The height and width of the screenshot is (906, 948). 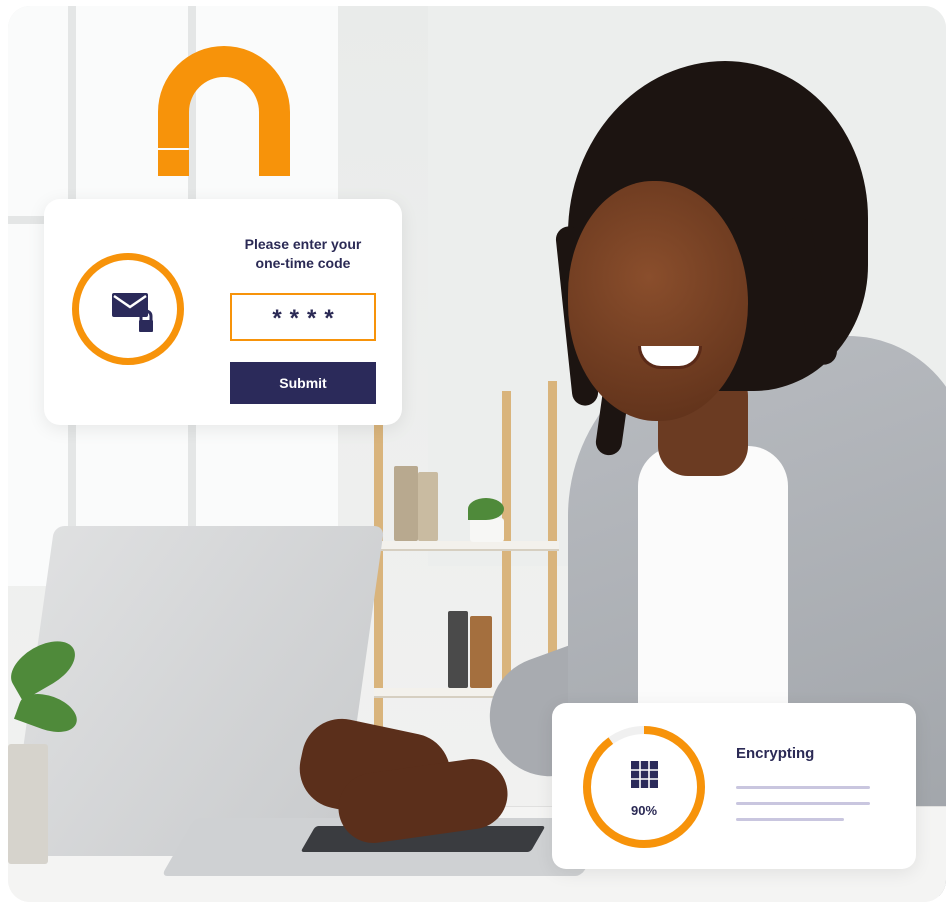 What do you see at coordinates (658, 301) in the screenshot?
I see `face` at bounding box center [658, 301].